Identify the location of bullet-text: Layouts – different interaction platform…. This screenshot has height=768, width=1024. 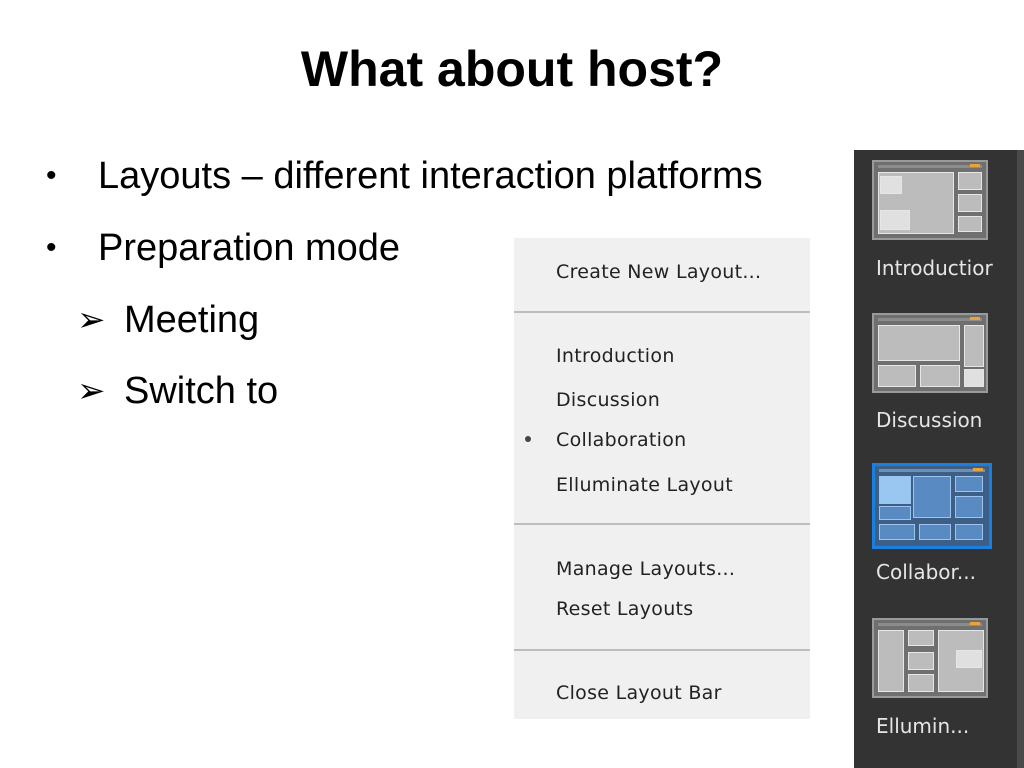
(430, 176).